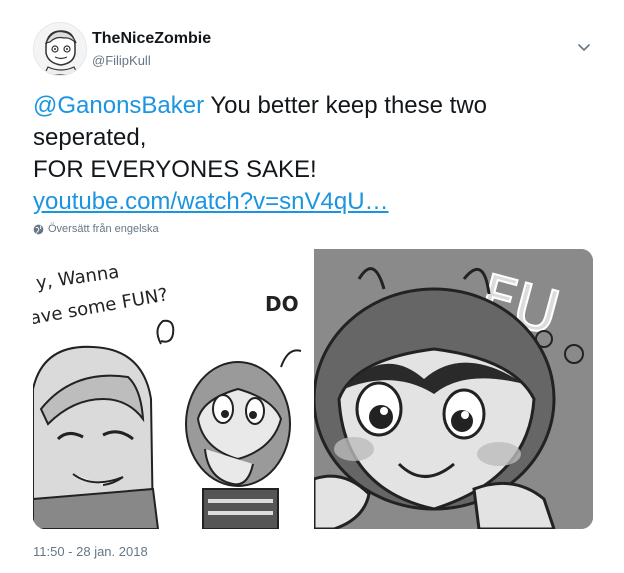  What do you see at coordinates (121, 60) in the screenshot?
I see `user-handle: @FilipKull` at bounding box center [121, 60].